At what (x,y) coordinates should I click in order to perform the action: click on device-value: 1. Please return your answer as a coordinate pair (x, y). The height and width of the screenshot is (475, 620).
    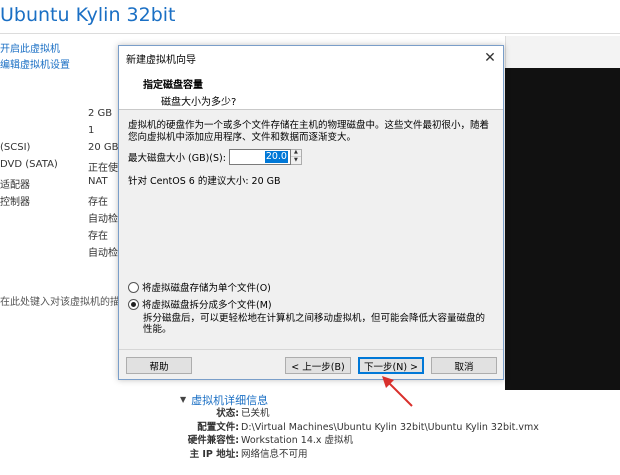
    Looking at the image, I should click on (91, 130).